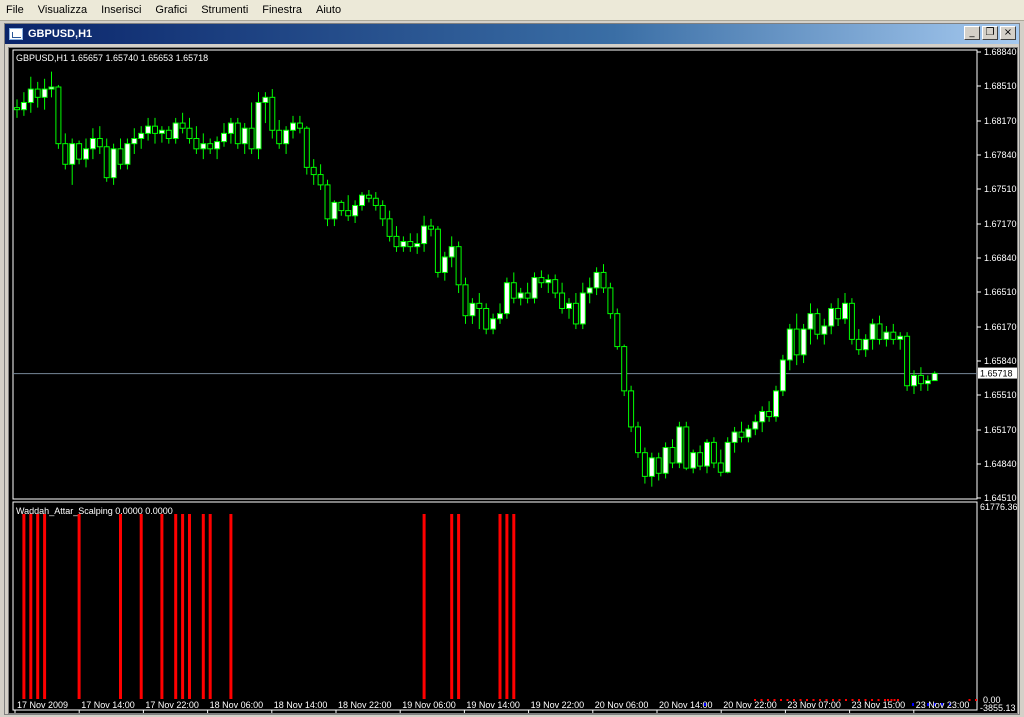  What do you see at coordinates (750, 705) in the screenshot?
I see `time-tick-label: 20 Nov 22:00` at bounding box center [750, 705].